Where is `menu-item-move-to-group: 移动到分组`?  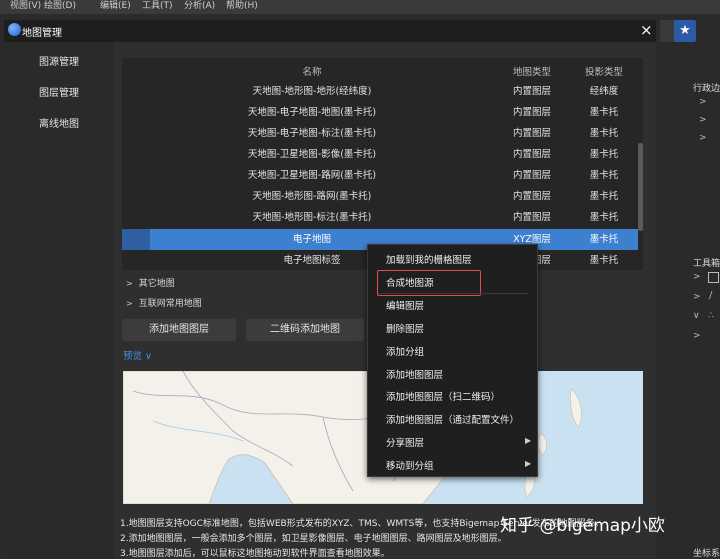
menu-item-move-to-group: 移动到分组 is located at coordinates (410, 465).